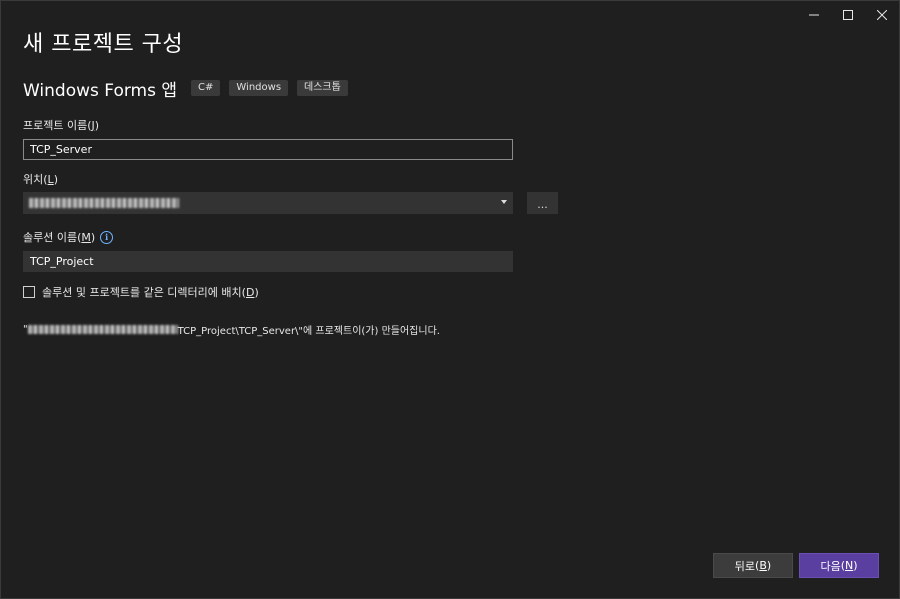 The height and width of the screenshot is (599, 900). Describe the element at coordinates (206, 88) in the screenshot. I see `tag-language: C#` at that location.